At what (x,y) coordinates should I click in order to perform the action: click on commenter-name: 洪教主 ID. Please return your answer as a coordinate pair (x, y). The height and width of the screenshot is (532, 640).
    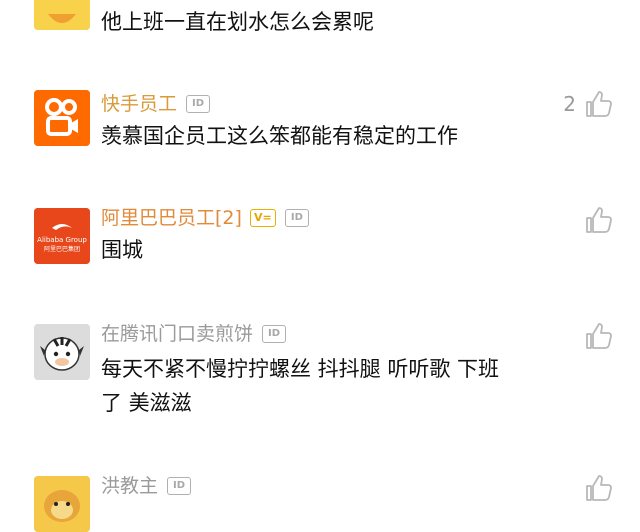
    Looking at the image, I should click on (146, 486).